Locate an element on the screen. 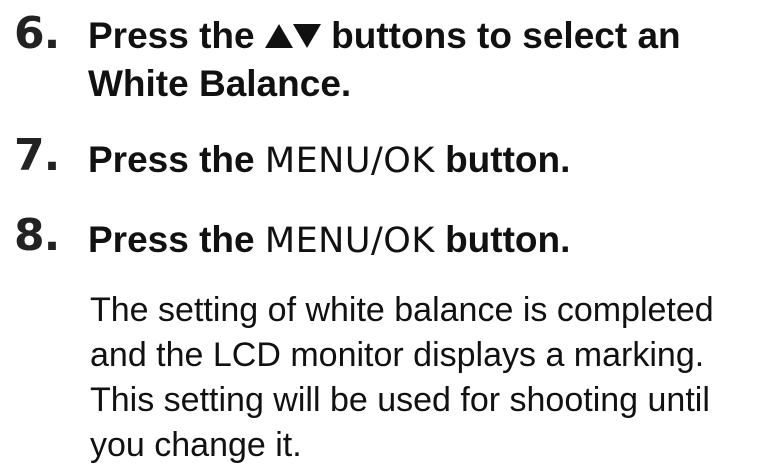 This screenshot has height=471, width=777. up-triangle-icon is located at coordinates (278, 36).